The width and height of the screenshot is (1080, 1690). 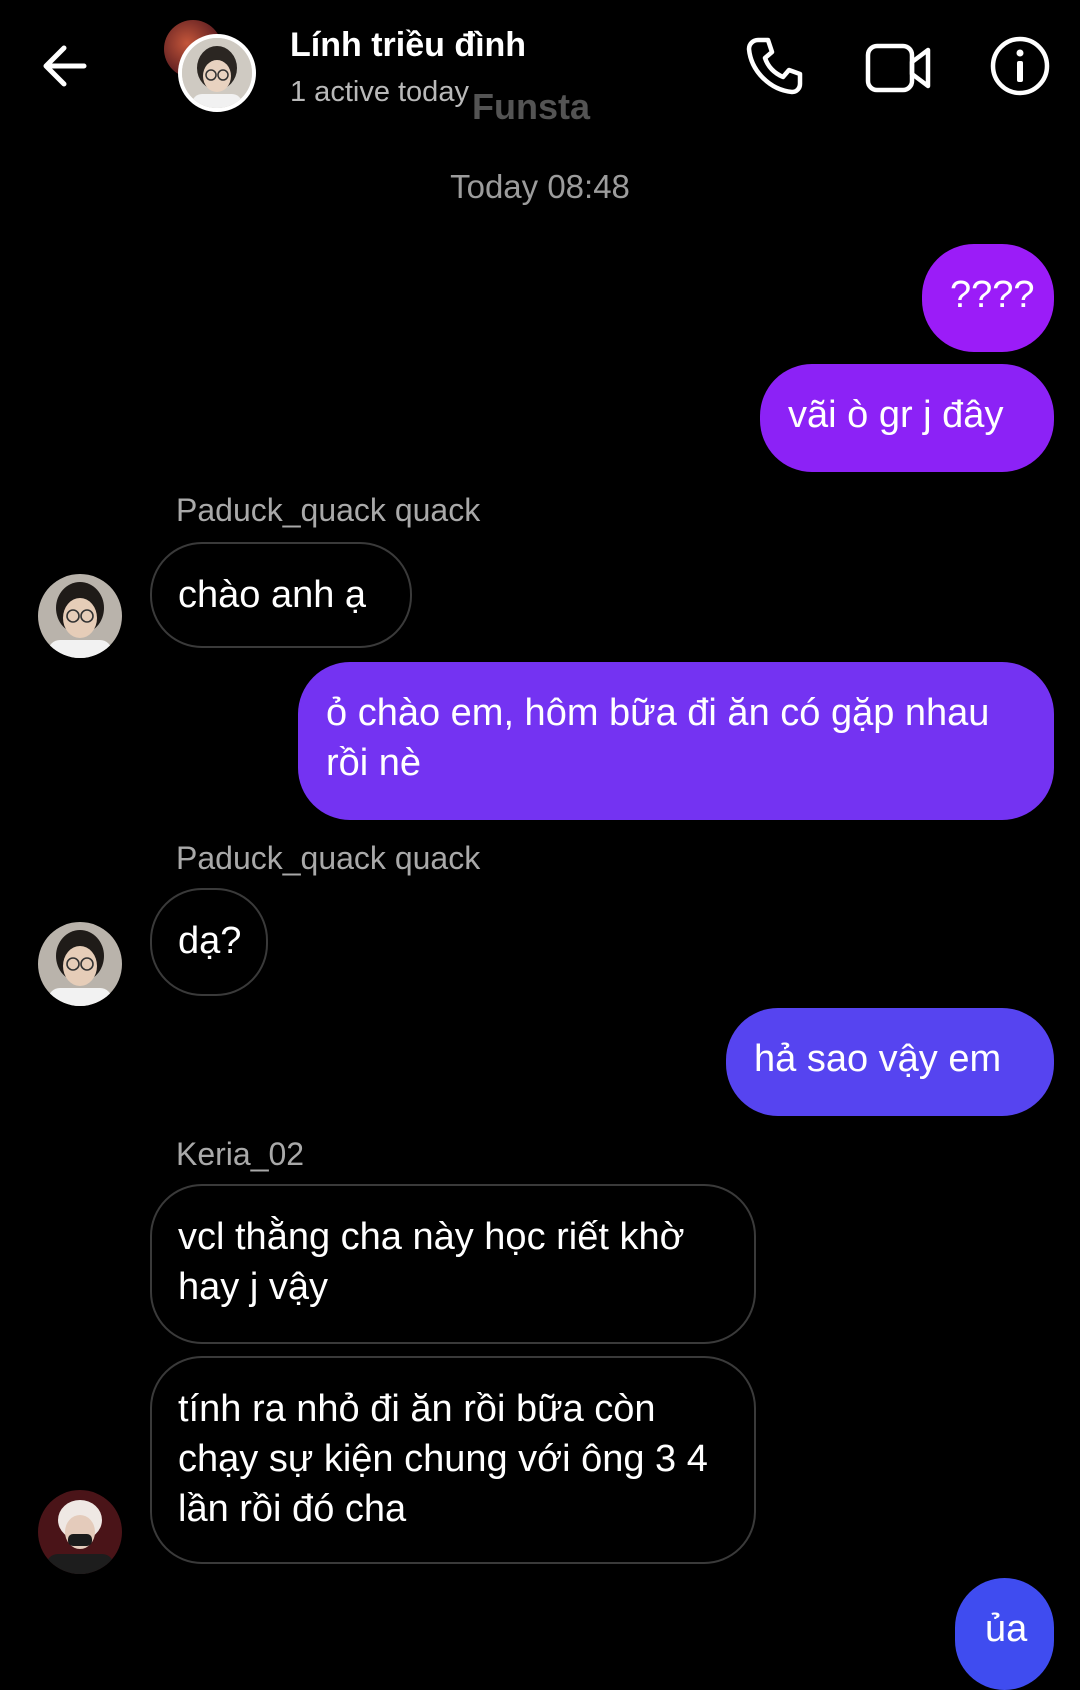 I want to click on video-camera-icon, so click(x=898, y=68).